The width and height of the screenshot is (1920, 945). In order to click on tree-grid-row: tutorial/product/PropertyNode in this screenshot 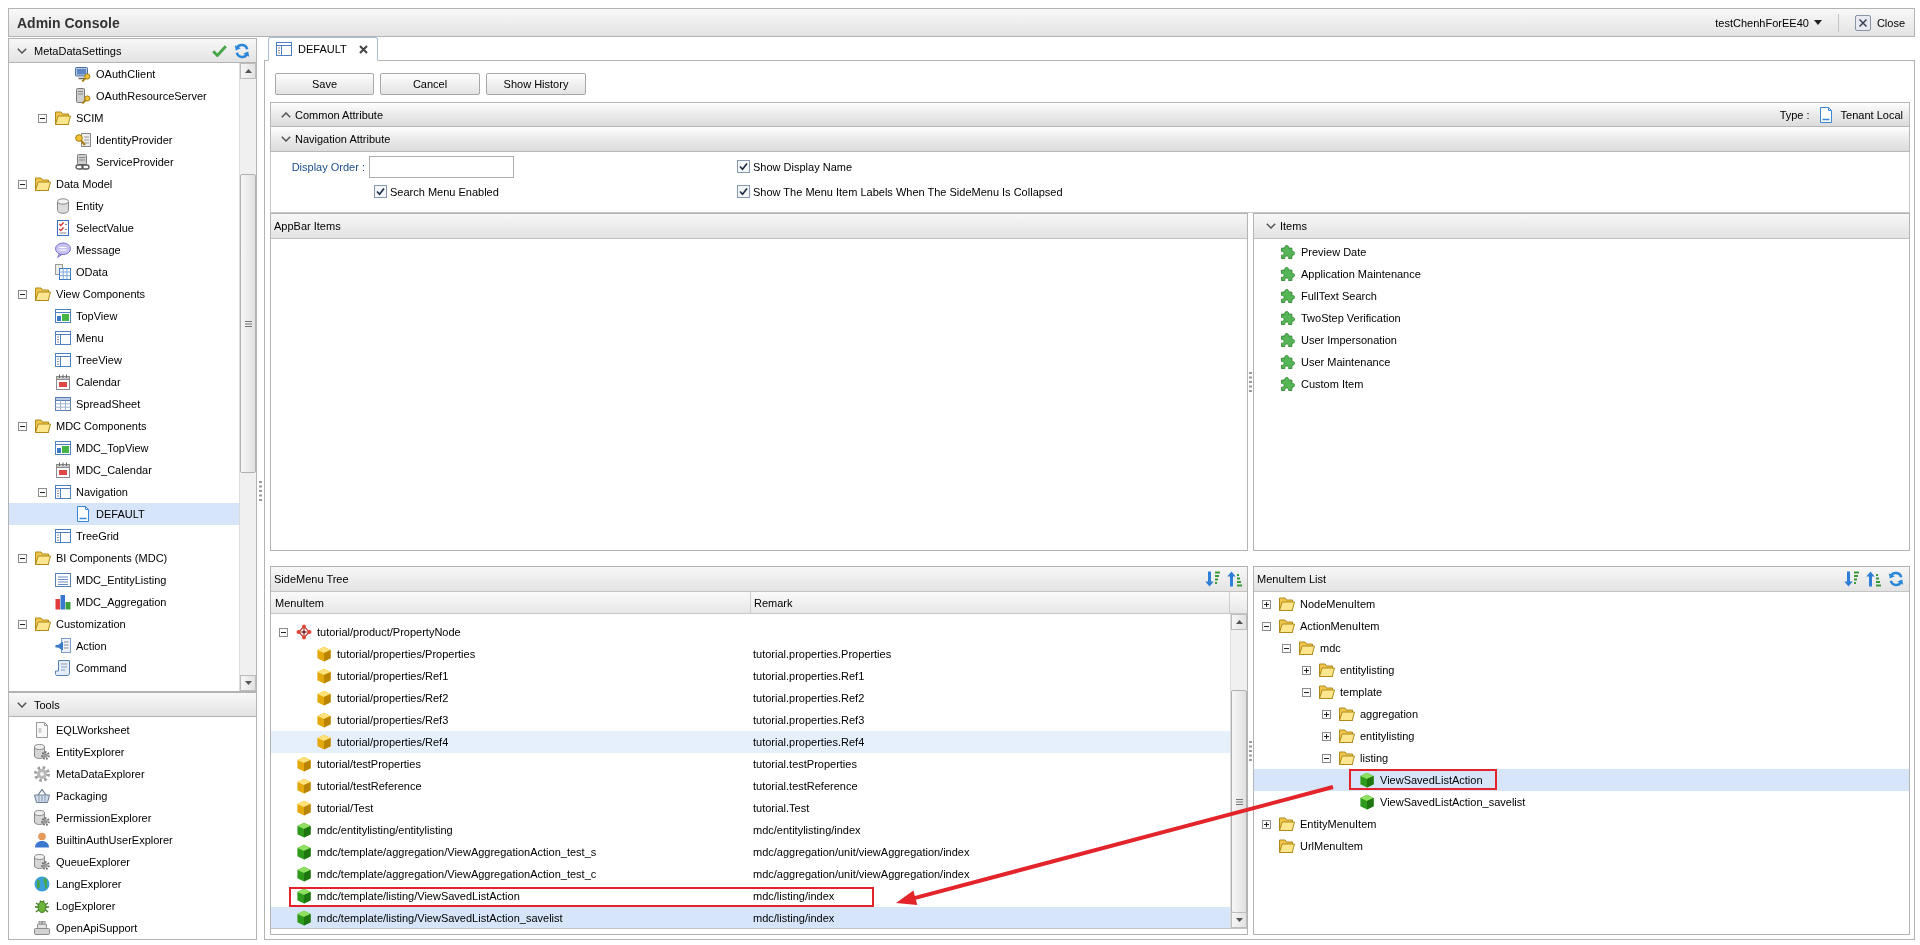, I will do `click(750, 632)`.